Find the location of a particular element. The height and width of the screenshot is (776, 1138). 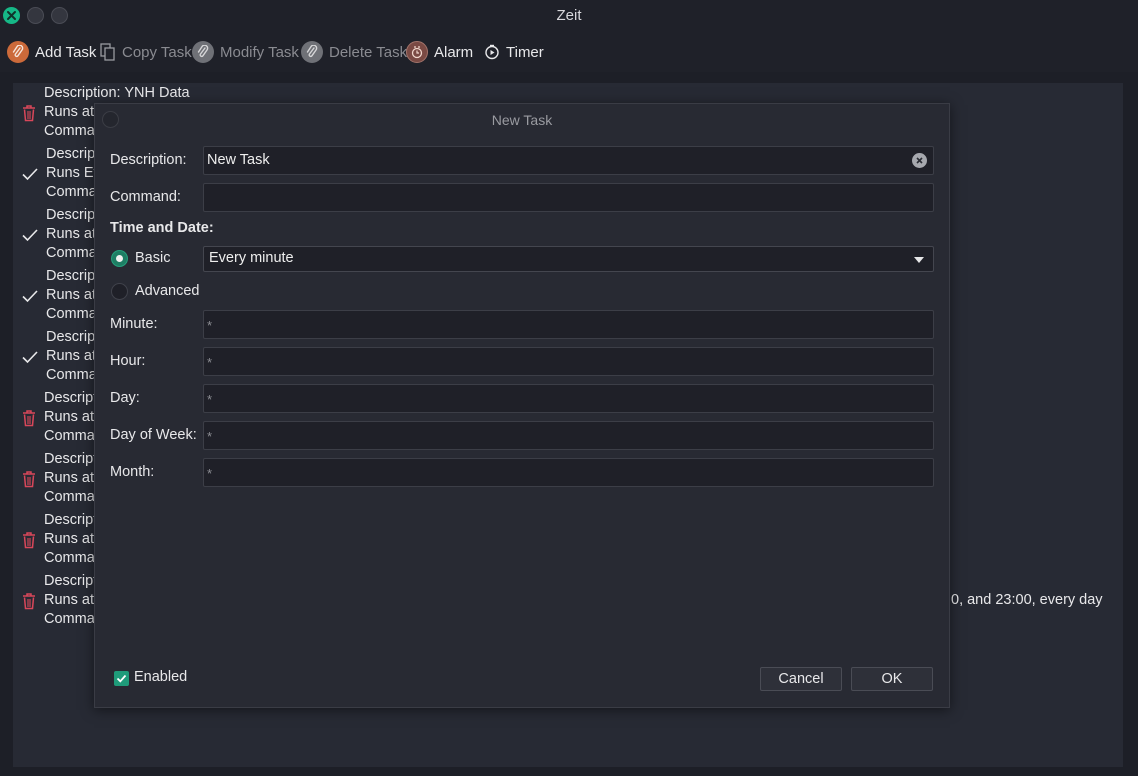

timer-label: Timer is located at coordinates (525, 52).